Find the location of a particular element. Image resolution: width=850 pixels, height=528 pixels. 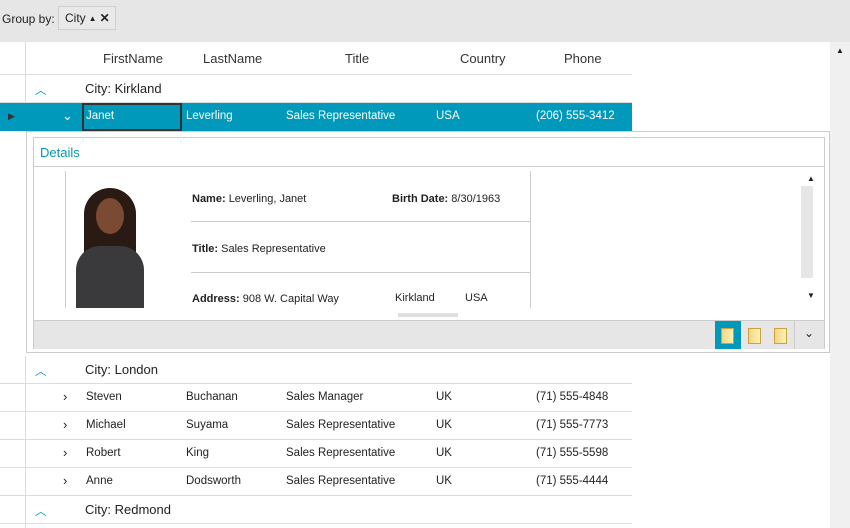

column-header-title: Title is located at coordinates (357, 58).